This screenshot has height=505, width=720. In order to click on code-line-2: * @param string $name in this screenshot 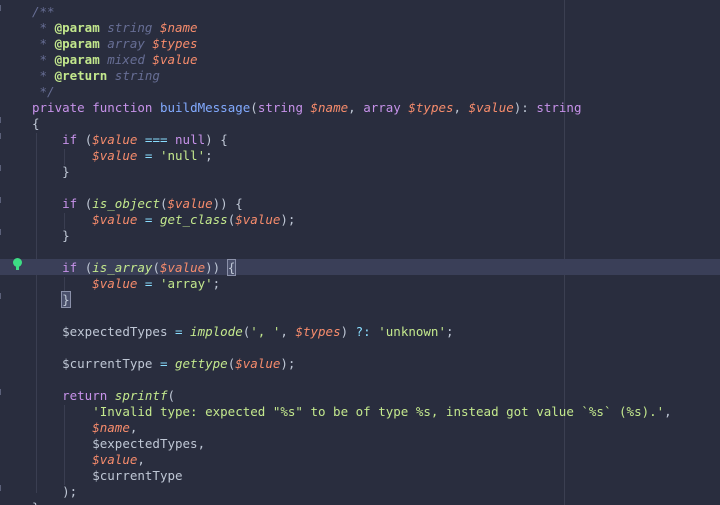, I will do `click(115, 28)`.